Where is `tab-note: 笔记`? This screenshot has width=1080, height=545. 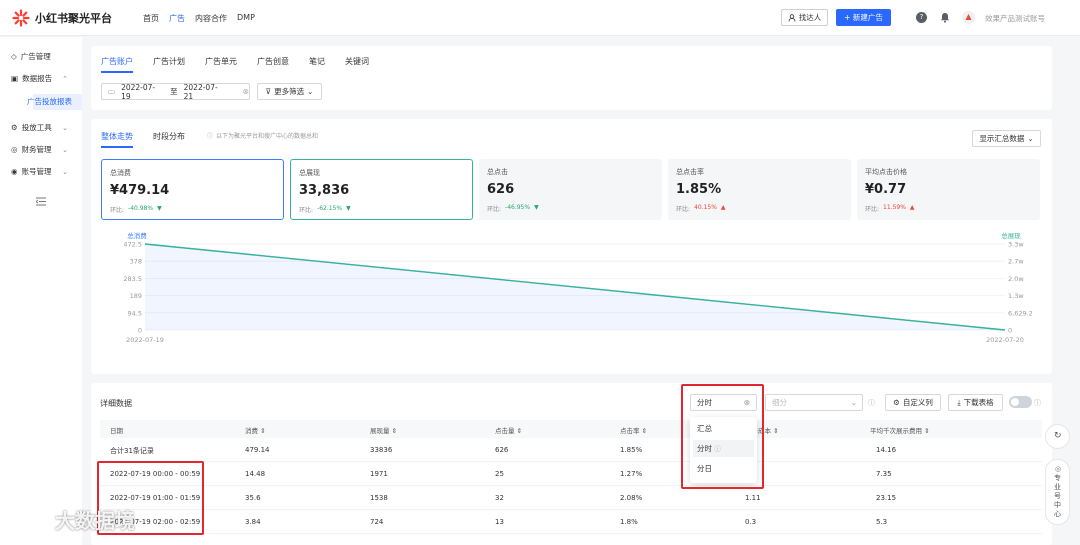
tab-note: 笔记 is located at coordinates (317, 61).